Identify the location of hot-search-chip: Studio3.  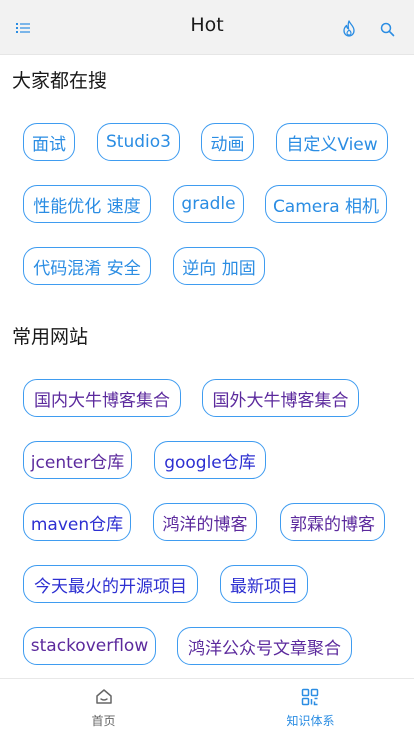
(138, 142).